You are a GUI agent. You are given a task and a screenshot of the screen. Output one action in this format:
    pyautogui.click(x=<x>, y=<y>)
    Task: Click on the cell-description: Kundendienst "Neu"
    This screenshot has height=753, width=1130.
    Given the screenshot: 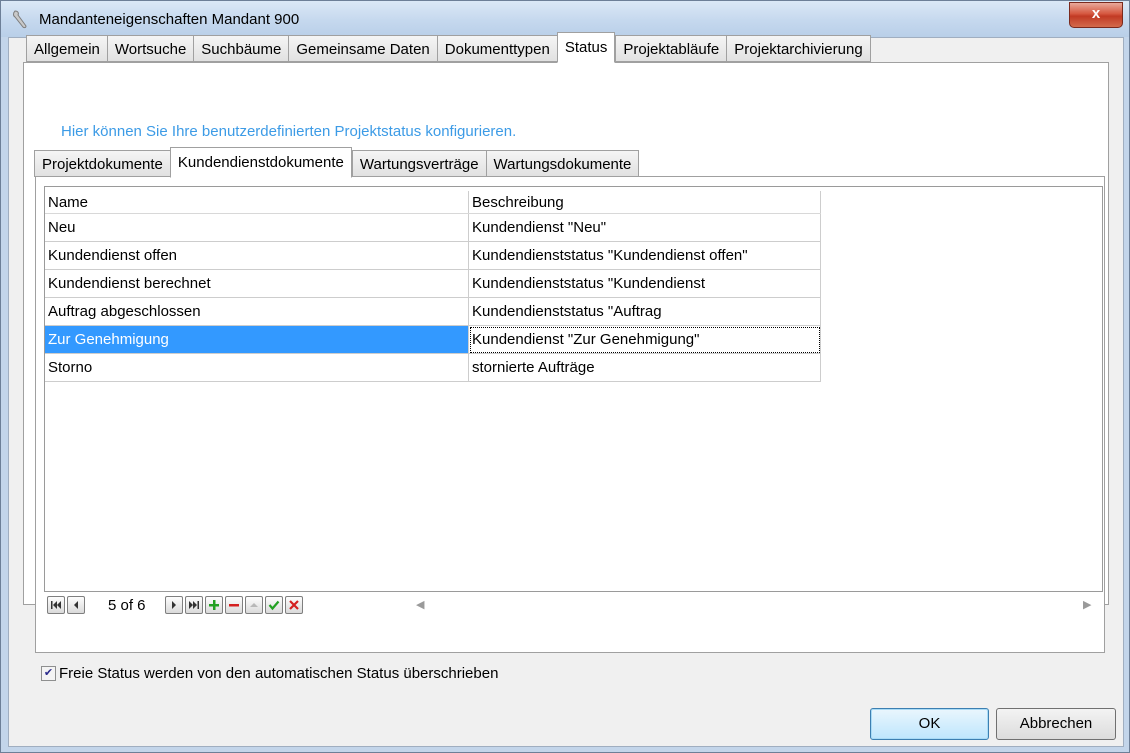 What is the action you would take?
    pyautogui.click(x=644, y=227)
    